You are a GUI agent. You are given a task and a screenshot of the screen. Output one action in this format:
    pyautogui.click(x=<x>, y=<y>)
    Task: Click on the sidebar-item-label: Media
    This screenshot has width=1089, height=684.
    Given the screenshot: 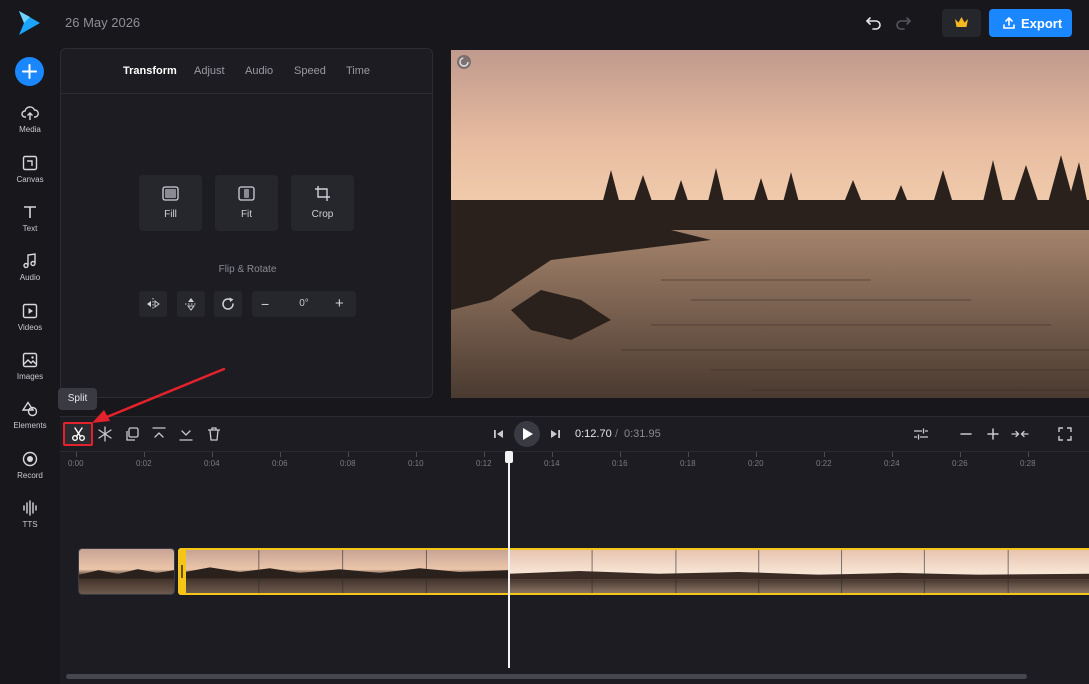 What is the action you would take?
    pyautogui.click(x=30, y=129)
    